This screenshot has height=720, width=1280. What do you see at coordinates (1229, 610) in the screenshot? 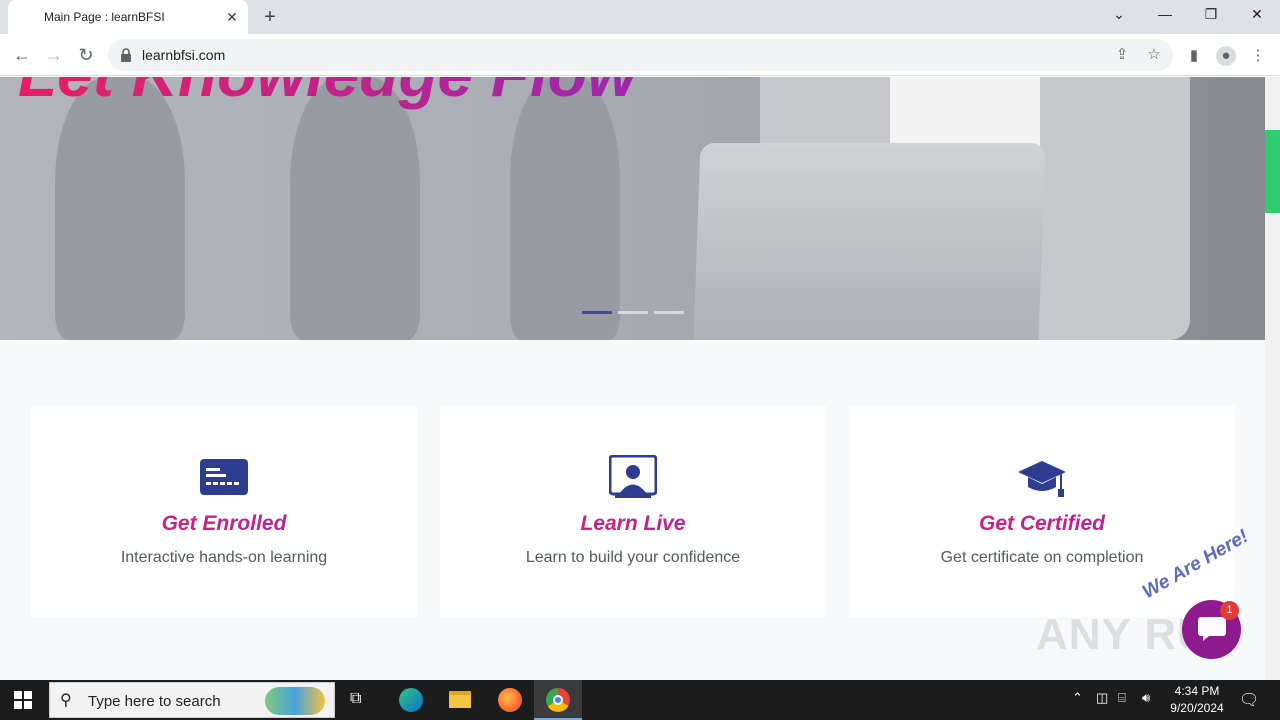
I see `chat-notification-badge: 1` at bounding box center [1229, 610].